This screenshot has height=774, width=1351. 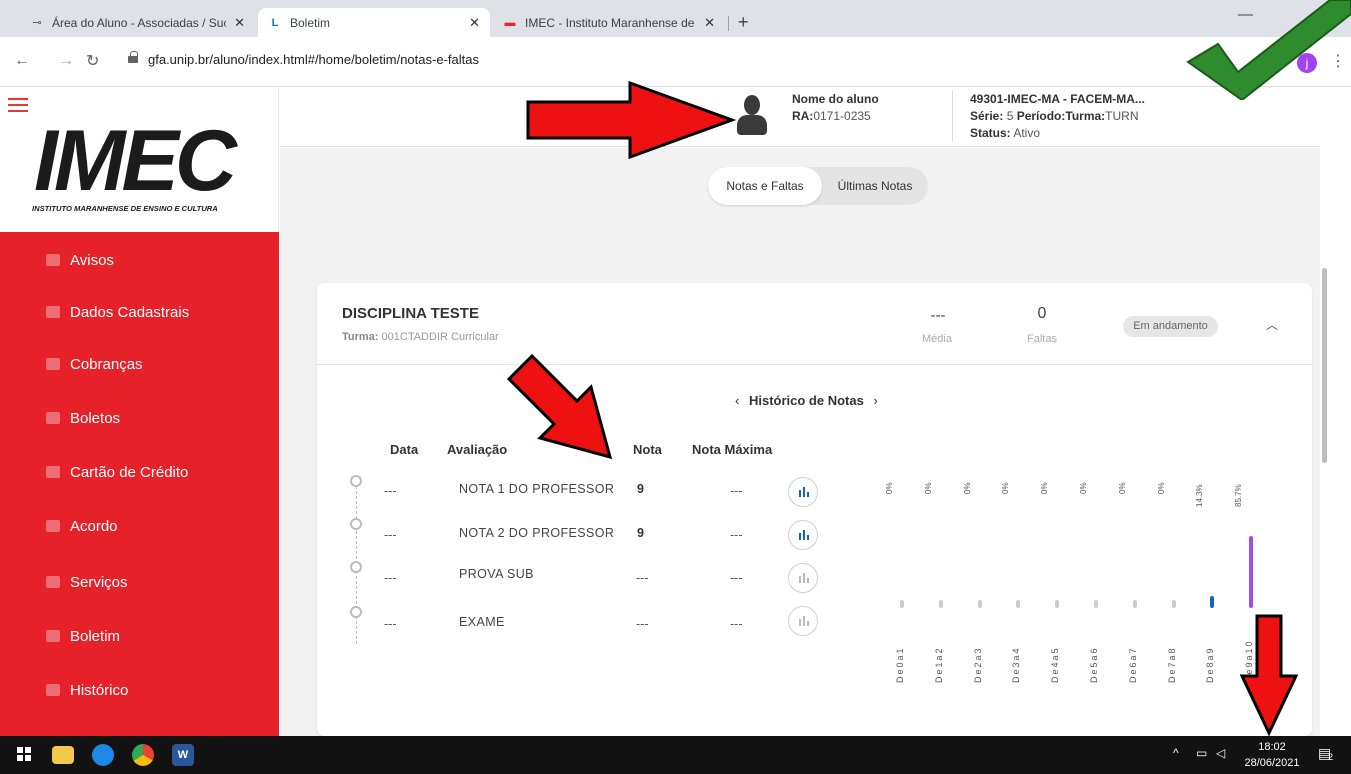 What do you see at coordinates (765, 186) in the screenshot?
I see `tab-notas-faltas: Notas e Faltas` at bounding box center [765, 186].